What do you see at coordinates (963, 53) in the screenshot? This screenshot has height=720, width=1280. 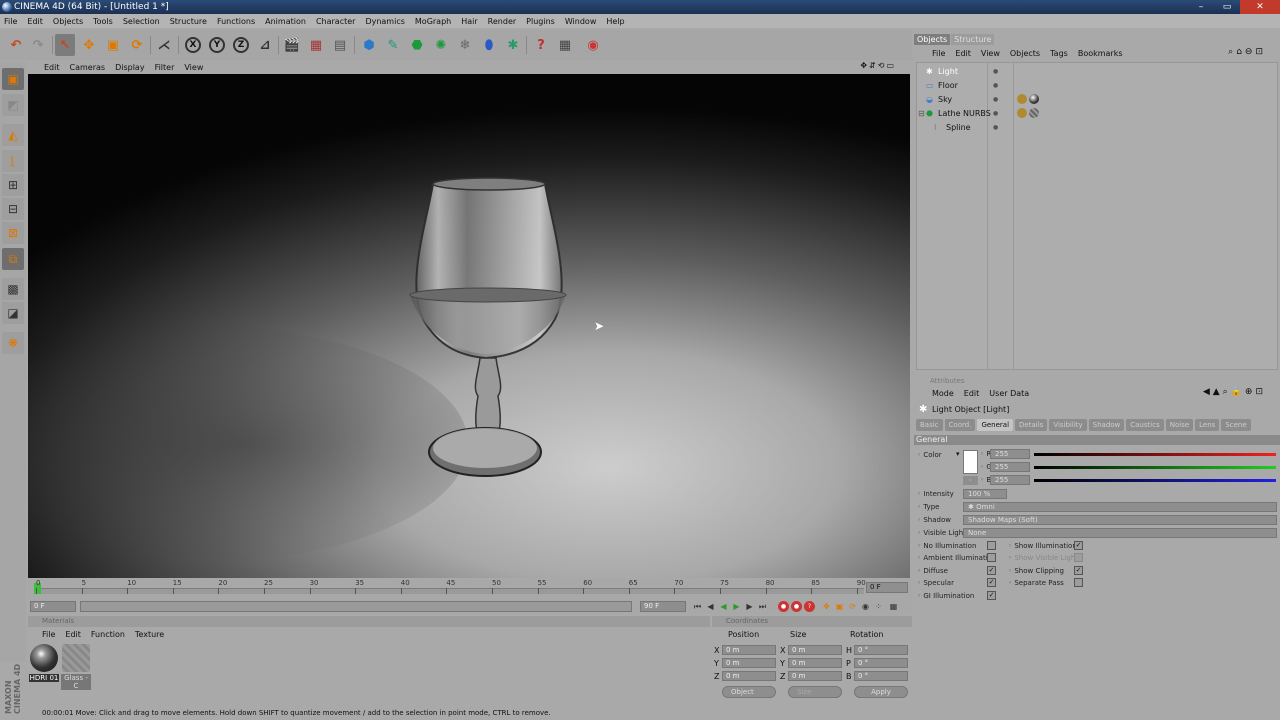 I see `objects-menu-edit: Edit` at bounding box center [963, 53].